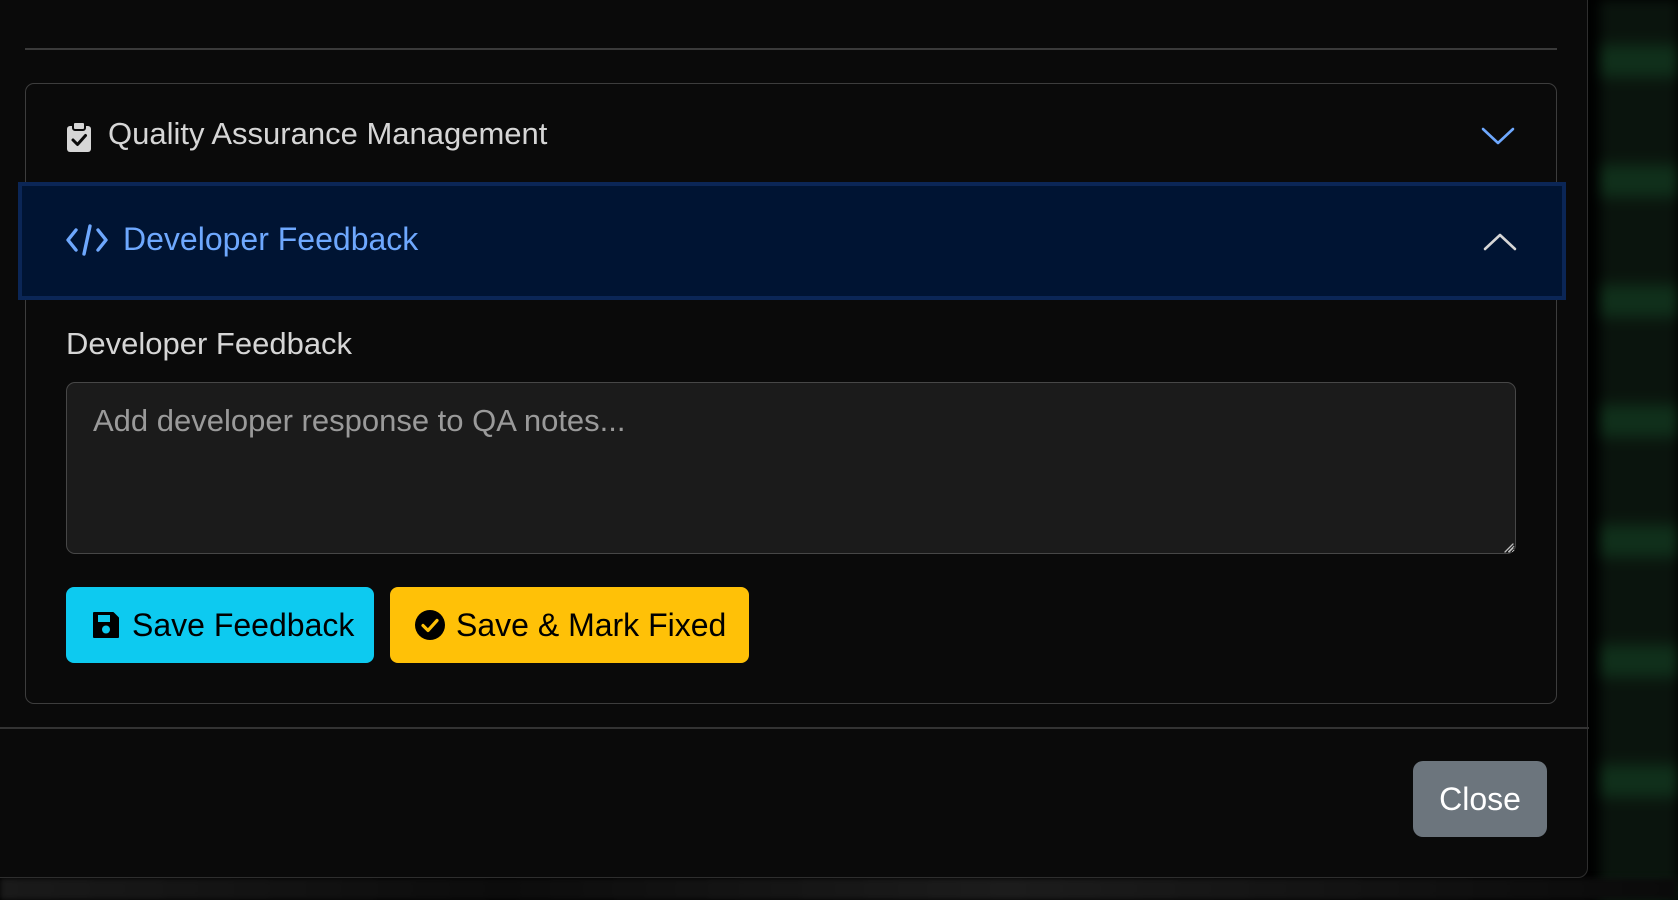  What do you see at coordinates (1480, 799) in the screenshot?
I see `close-button: Close` at bounding box center [1480, 799].